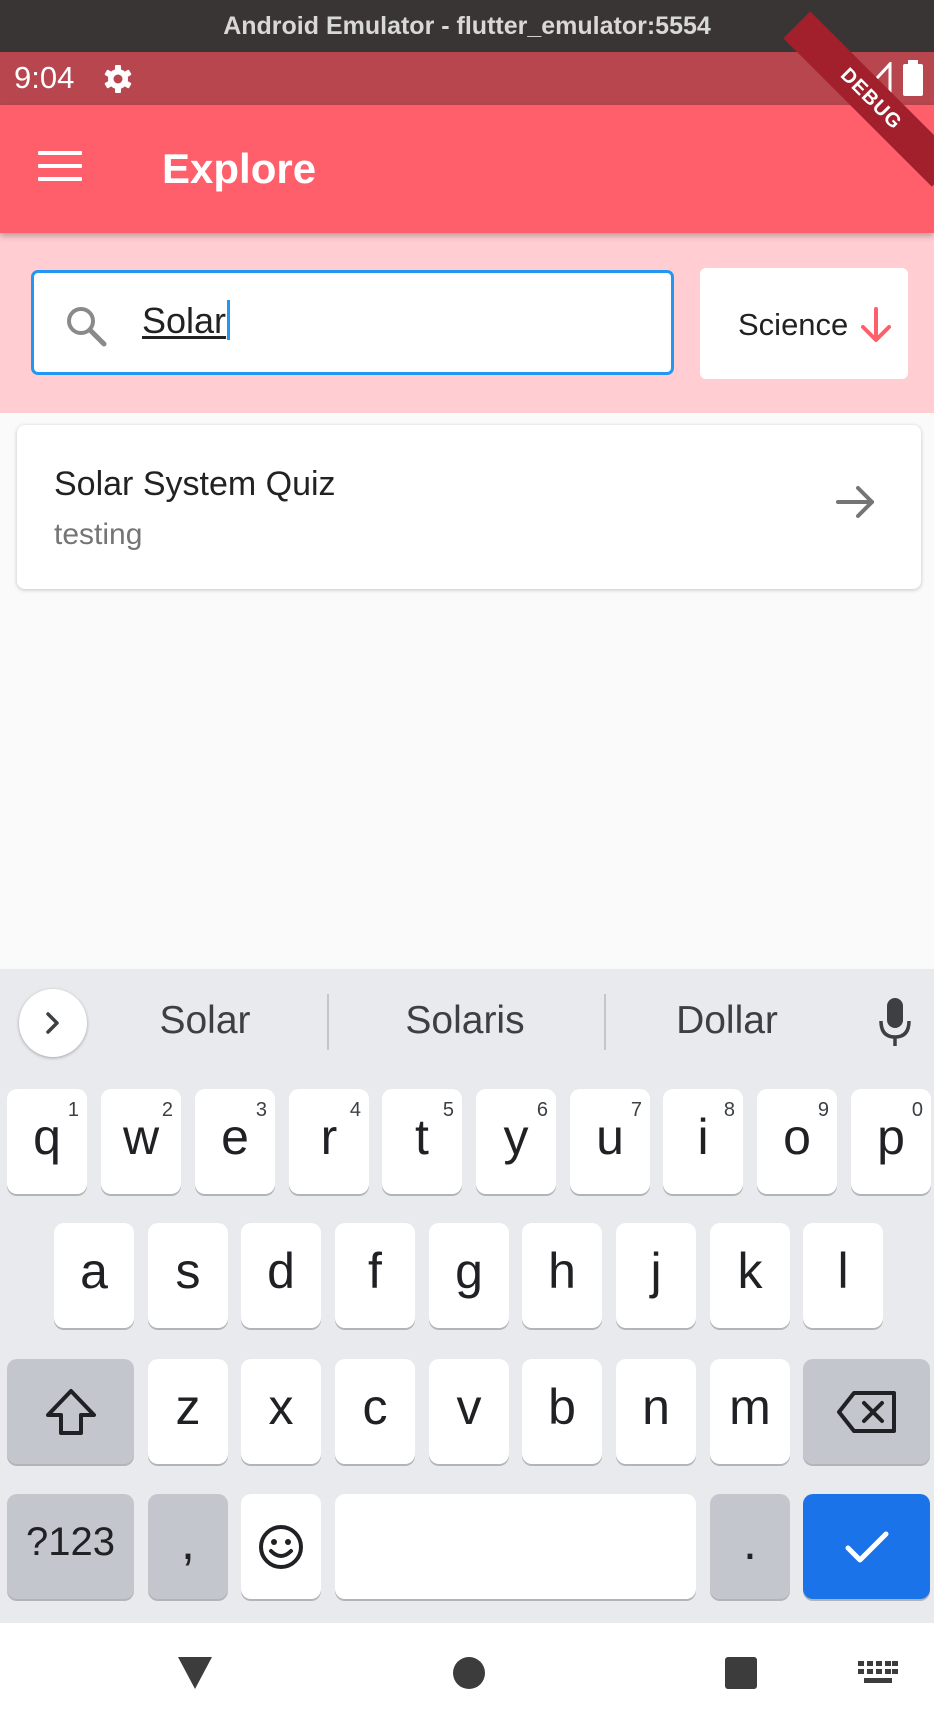 This screenshot has width=934, height=1726. Describe the element at coordinates (656, 1411) in the screenshot. I see `key-n: n` at that location.